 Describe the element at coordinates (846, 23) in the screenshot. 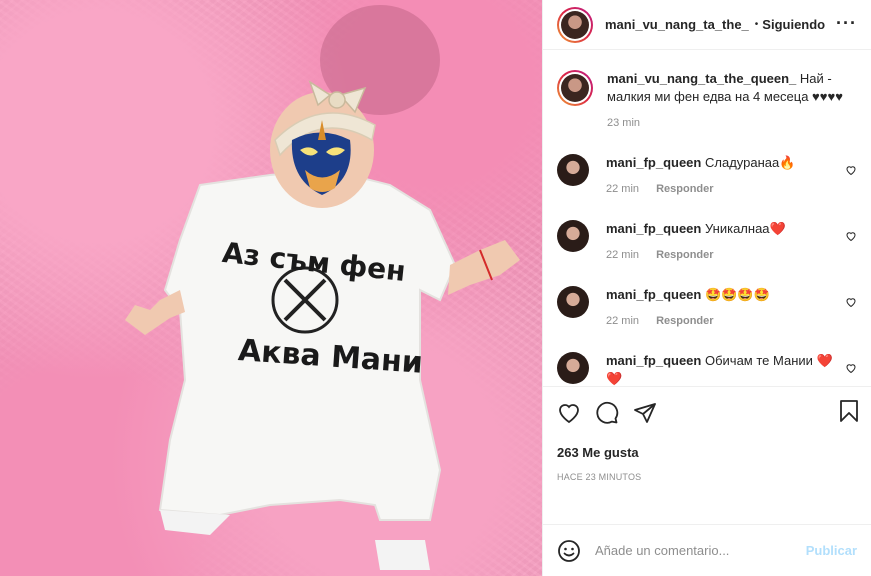

I see `more-options-icon: ···` at that location.